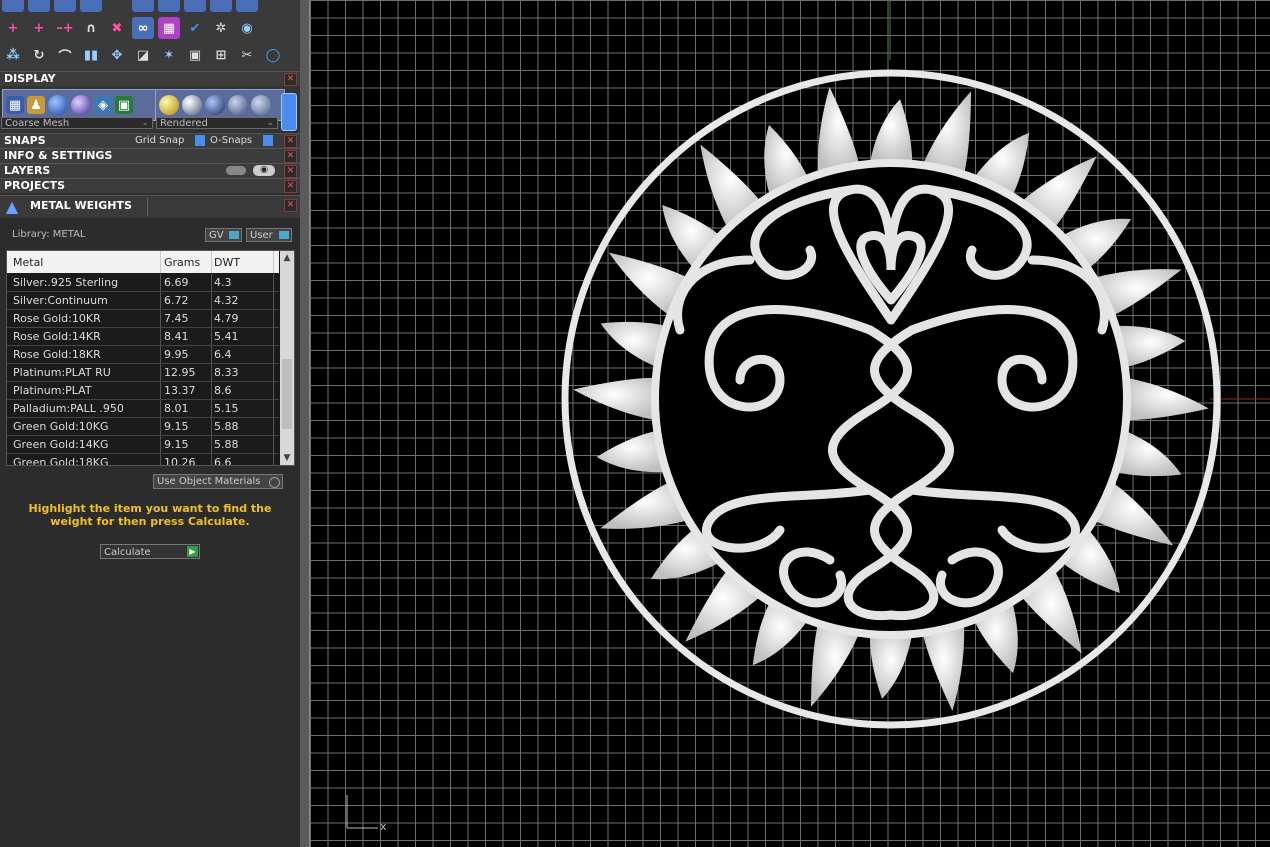  Describe the element at coordinates (247, 28) in the screenshot. I see `sphere-info-icon: ◉` at that location.